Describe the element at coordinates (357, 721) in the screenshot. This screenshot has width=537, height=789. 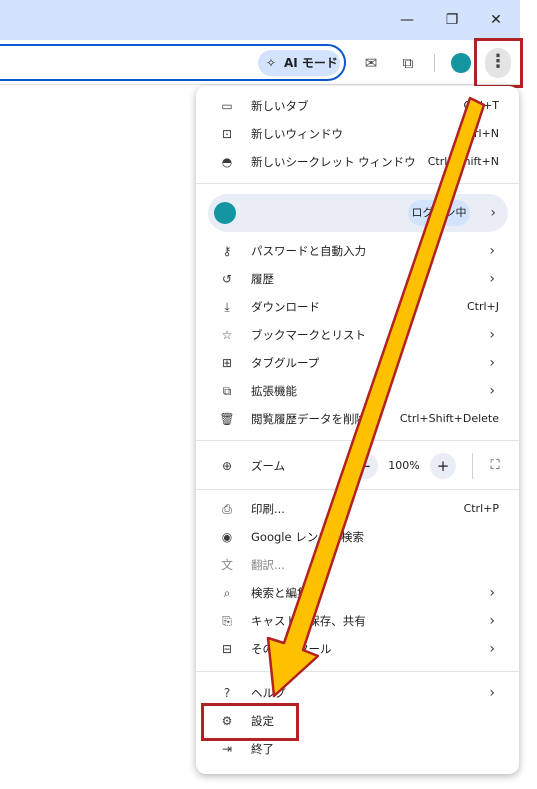
I see `menu-item-settings: ⚙ 設定` at that location.